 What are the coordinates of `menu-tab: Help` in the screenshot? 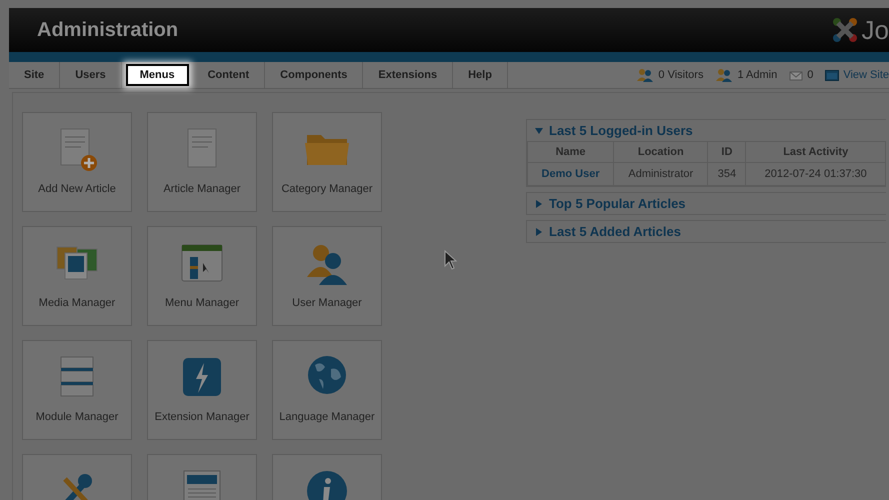 It's located at (480, 75).